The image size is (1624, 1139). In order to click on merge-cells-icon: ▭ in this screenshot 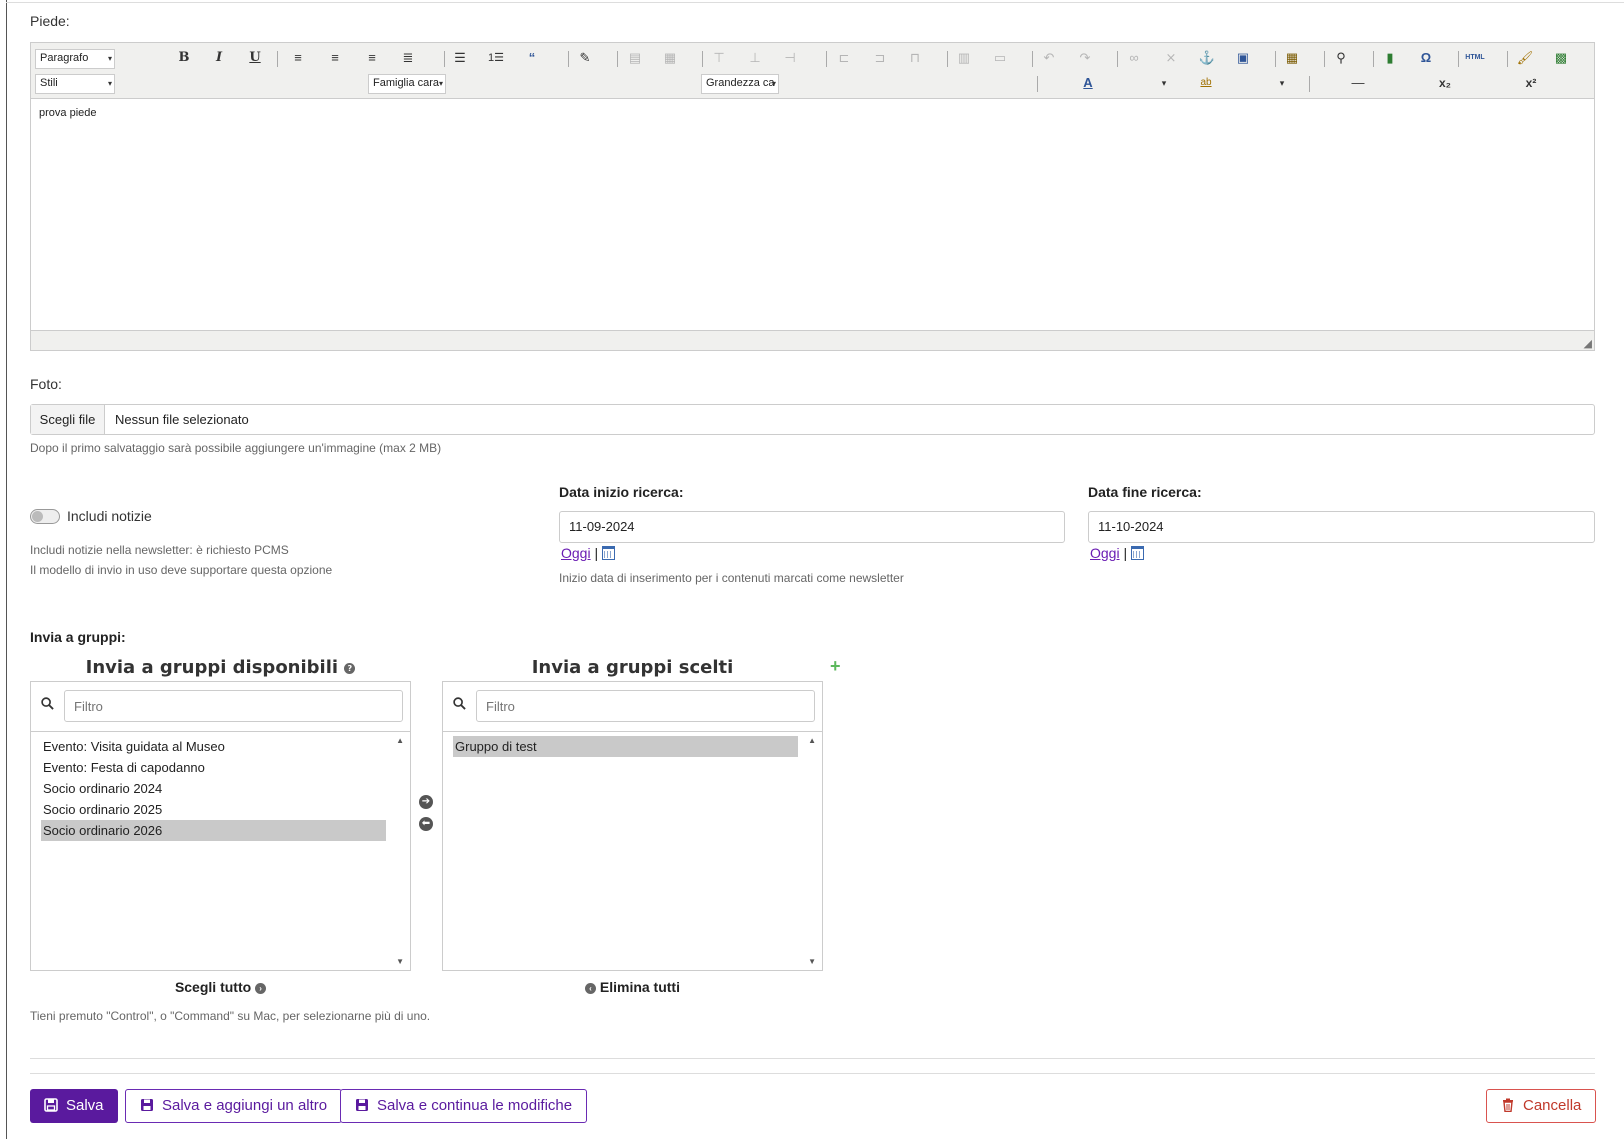, I will do `click(1000, 58)`.